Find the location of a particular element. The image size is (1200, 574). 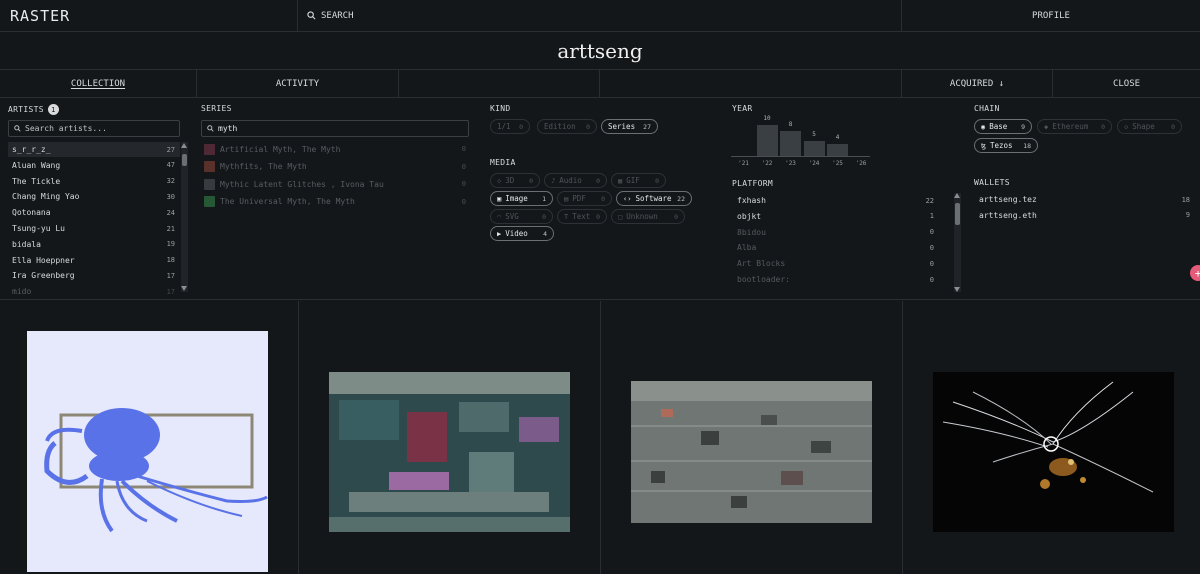

media-filter-pill: ♪ Audio 0 is located at coordinates (575, 180).